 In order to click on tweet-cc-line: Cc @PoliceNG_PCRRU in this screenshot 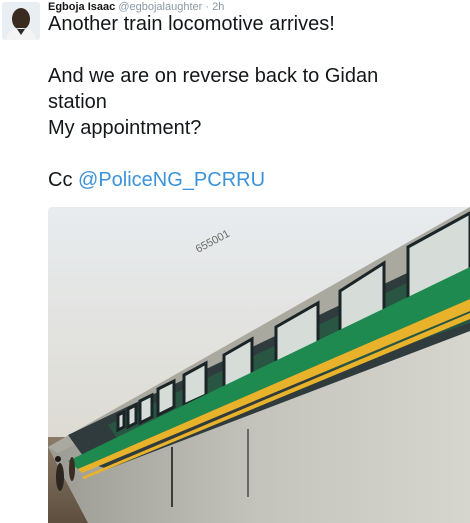, I will do `click(258, 180)`.